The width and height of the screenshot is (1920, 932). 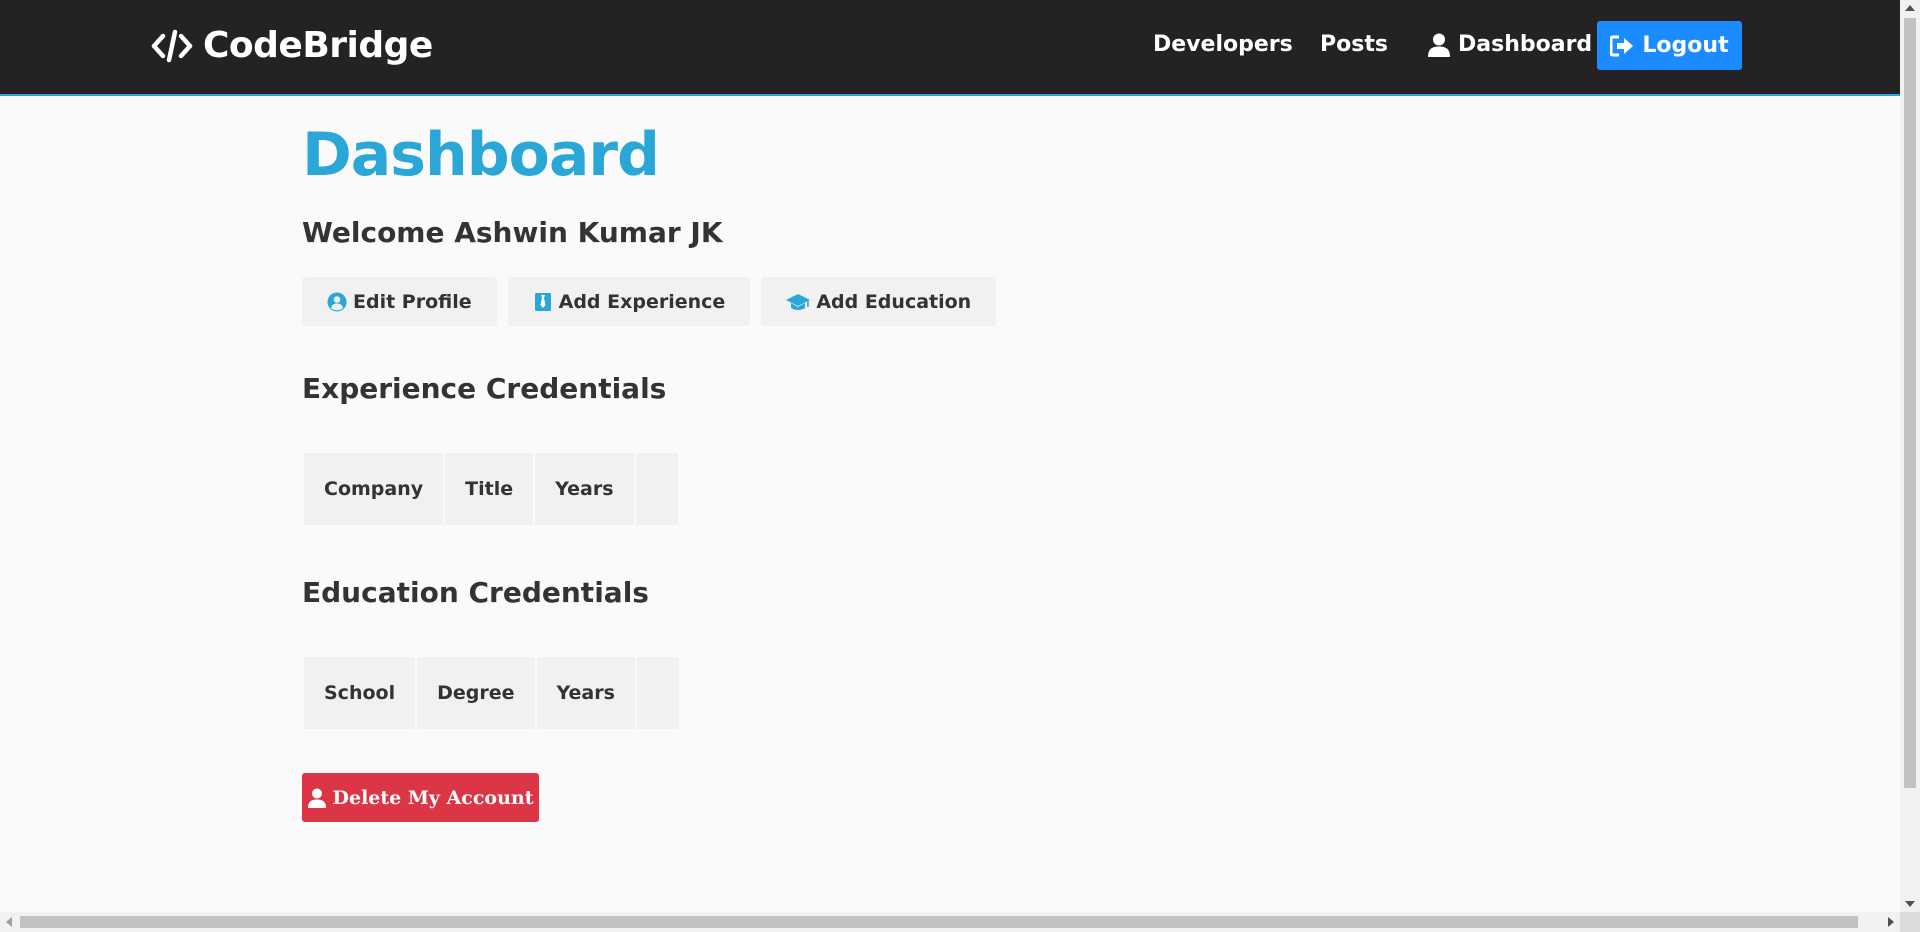 What do you see at coordinates (1910, 904) in the screenshot?
I see `scroll-down-arrow-icon` at bounding box center [1910, 904].